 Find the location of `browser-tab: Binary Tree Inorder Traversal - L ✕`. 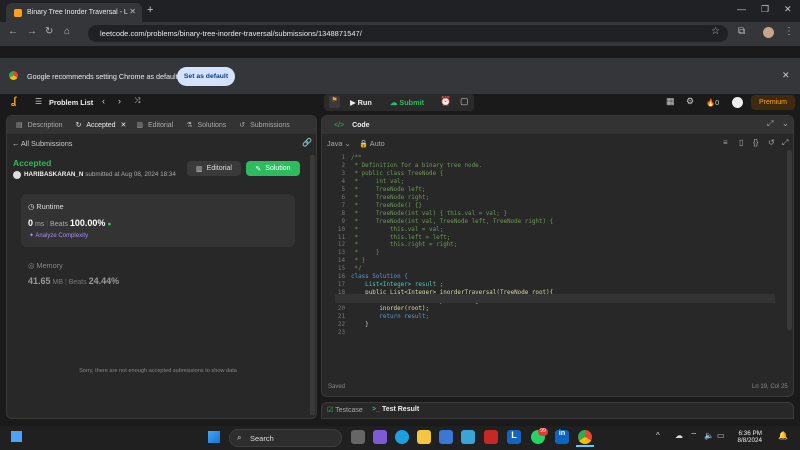

browser-tab: Binary Tree Inorder Traversal - L ✕ is located at coordinates (74, 12).